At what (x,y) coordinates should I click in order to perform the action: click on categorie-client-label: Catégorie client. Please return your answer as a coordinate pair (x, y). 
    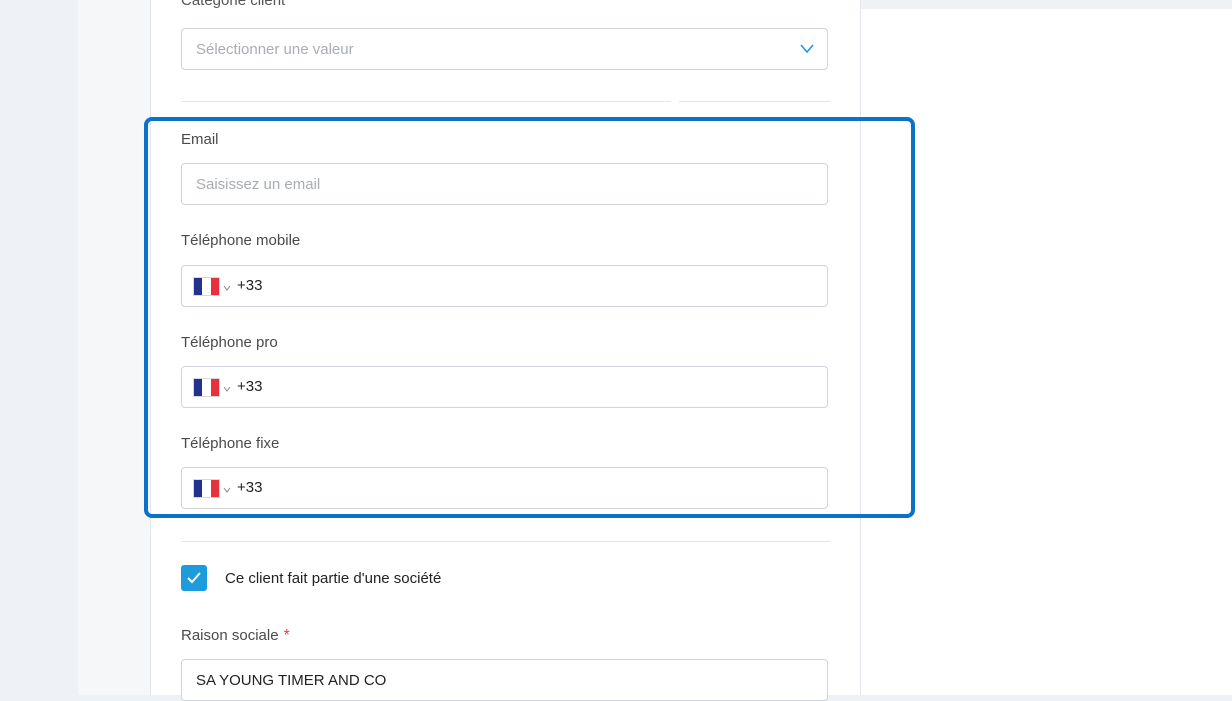
    Looking at the image, I should click on (233, 4).